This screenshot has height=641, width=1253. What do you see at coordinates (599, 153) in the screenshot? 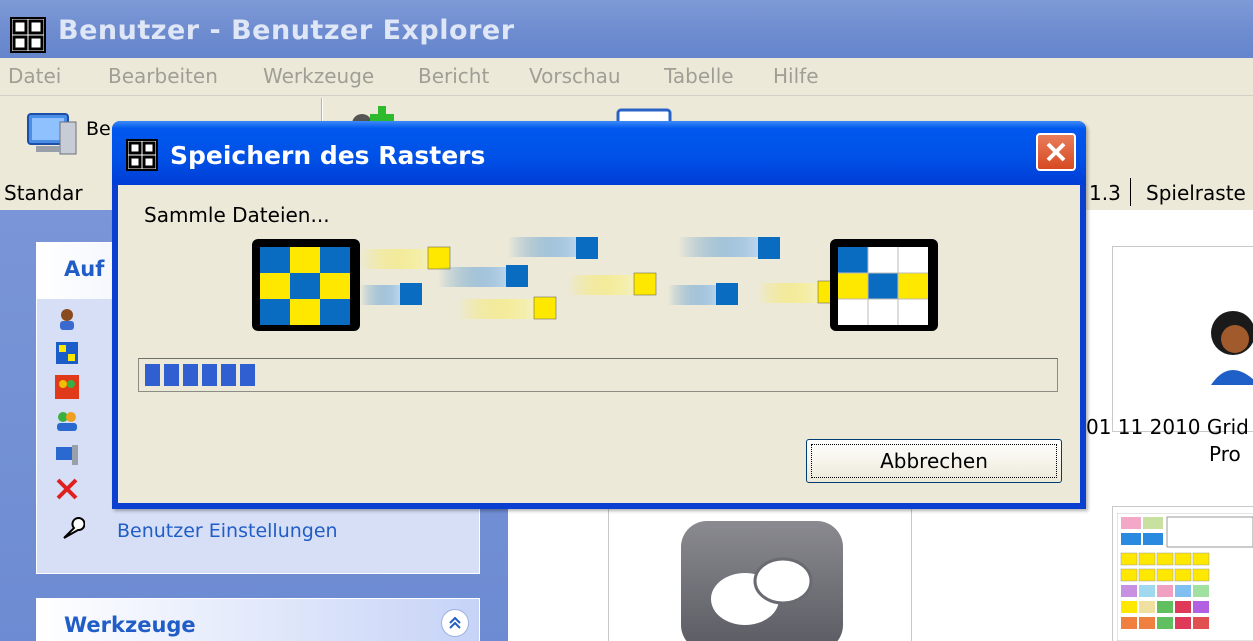
I see `dialog-title-bar: Speichern des Rasters` at bounding box center [599, 153].